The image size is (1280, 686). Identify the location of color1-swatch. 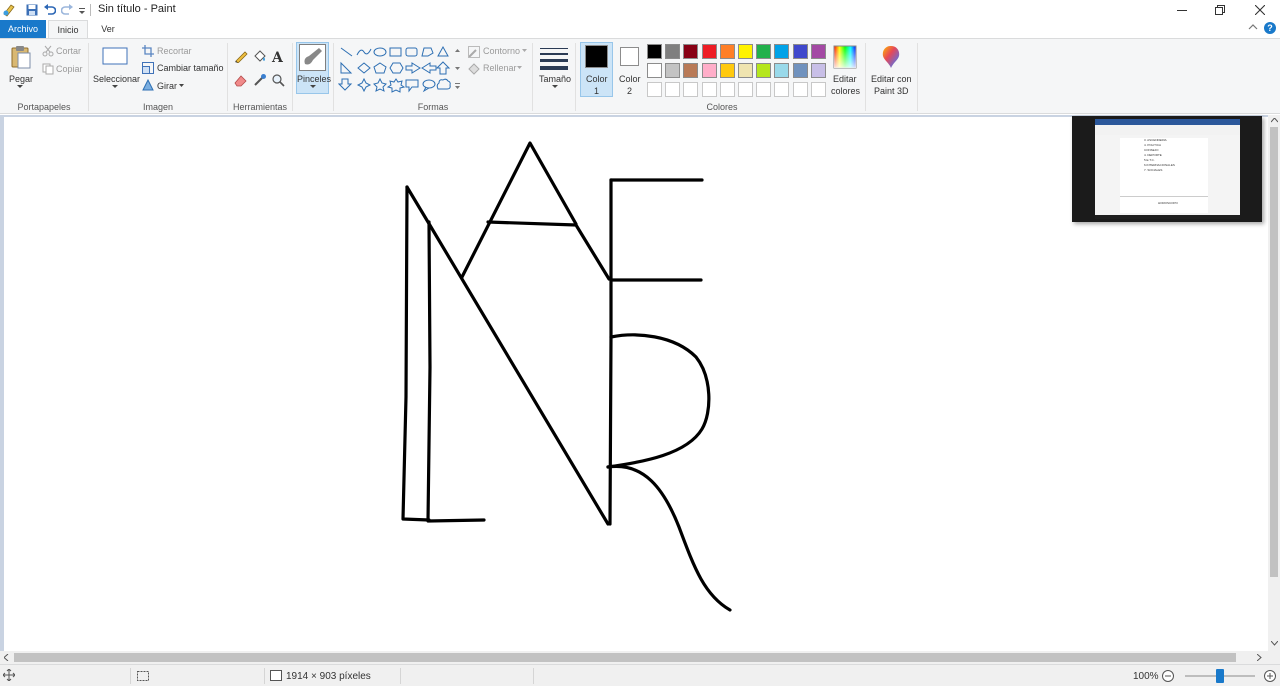
(596, 56).